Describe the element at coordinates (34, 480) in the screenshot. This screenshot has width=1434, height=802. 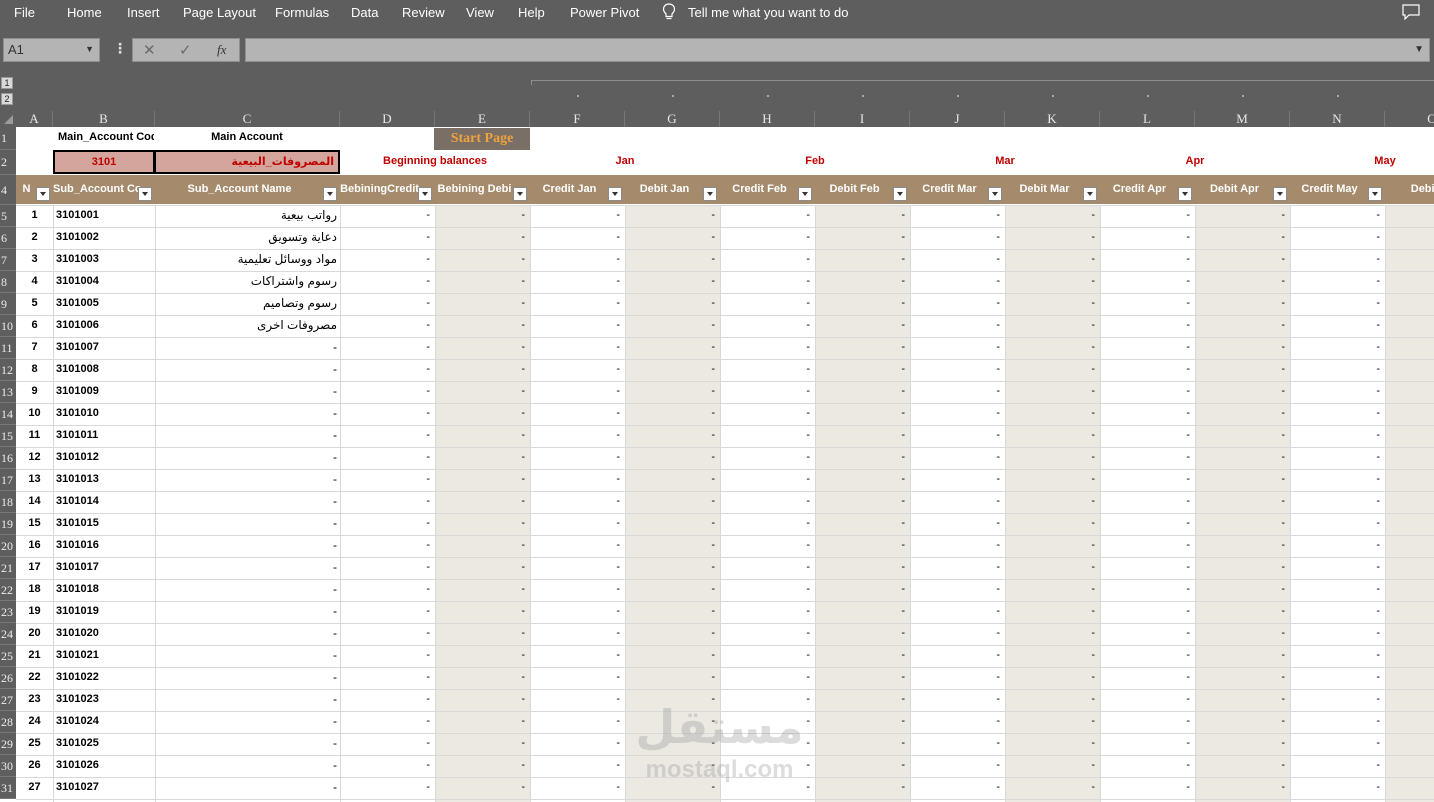
I see `row-number-cell: 13` at that location.